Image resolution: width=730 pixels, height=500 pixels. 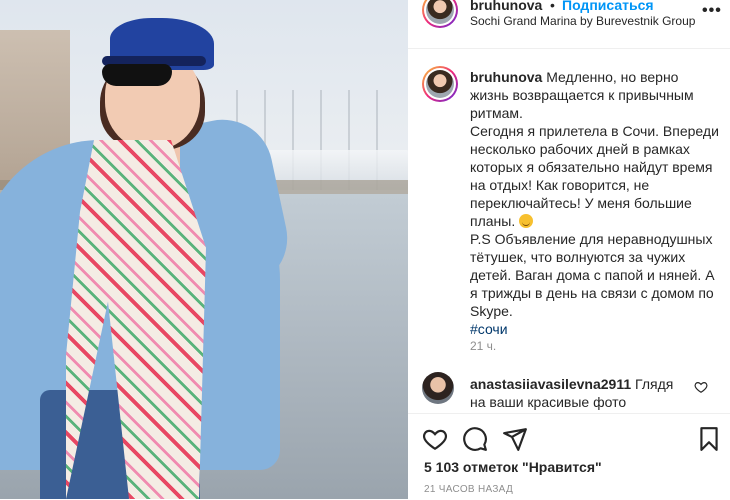 I want to click on likes-count: 5 103 отметок "Нравится", so click(x=513, y=467).